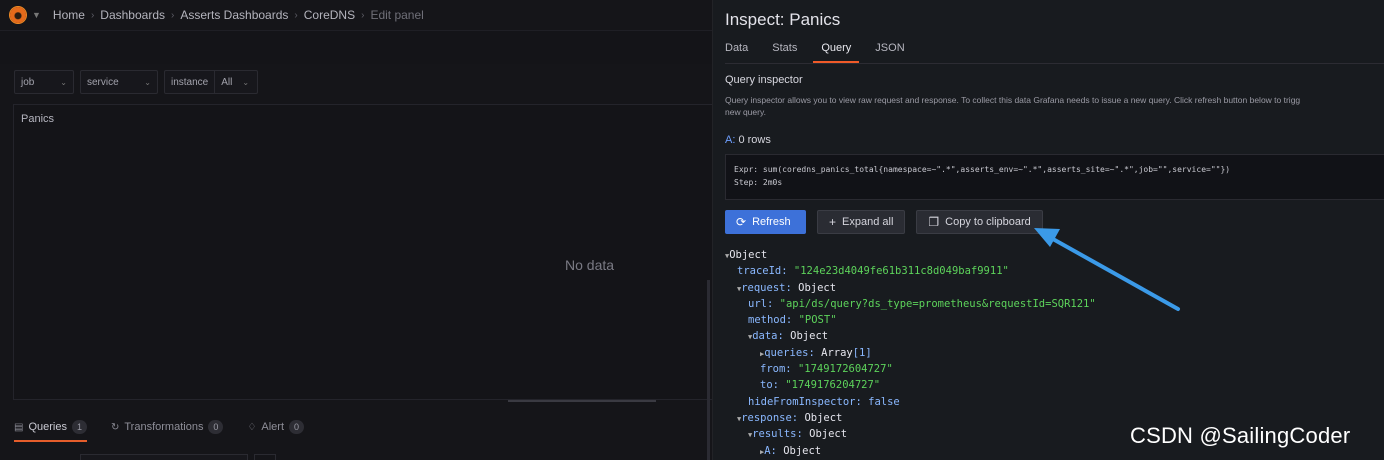 This screenshot has width=1384, height=460. What do you see at coordinates (833, 222) in the screenshot?
I see `plus-icon: +` at bounding box center [833, 222].